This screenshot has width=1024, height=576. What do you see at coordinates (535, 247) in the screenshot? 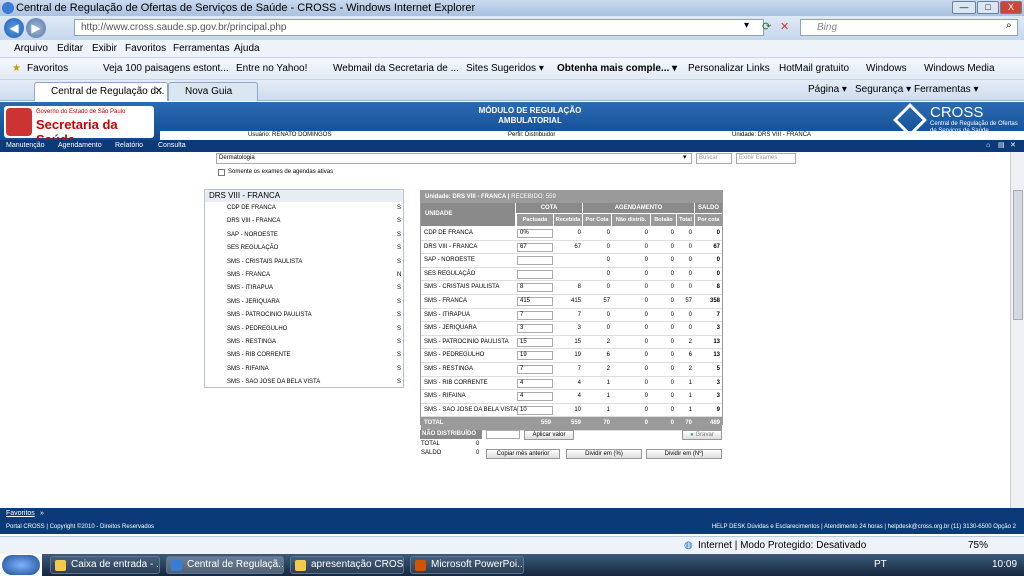
I see `pactuada-input: 67` at bounding box center [535, 247].